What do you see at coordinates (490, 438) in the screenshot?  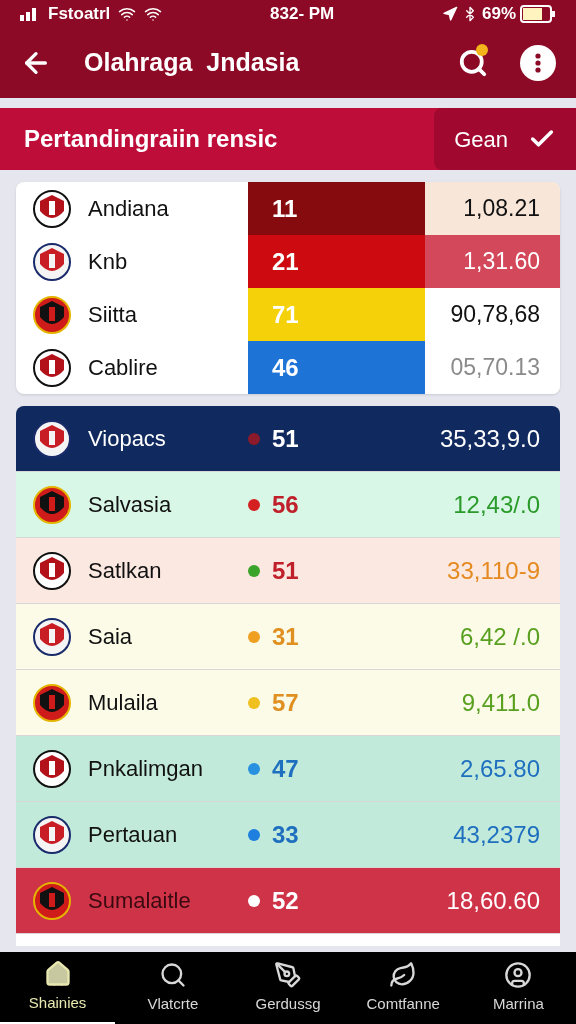 I see `value-text: 35,33,9.0` at bounding box center [490, 438].